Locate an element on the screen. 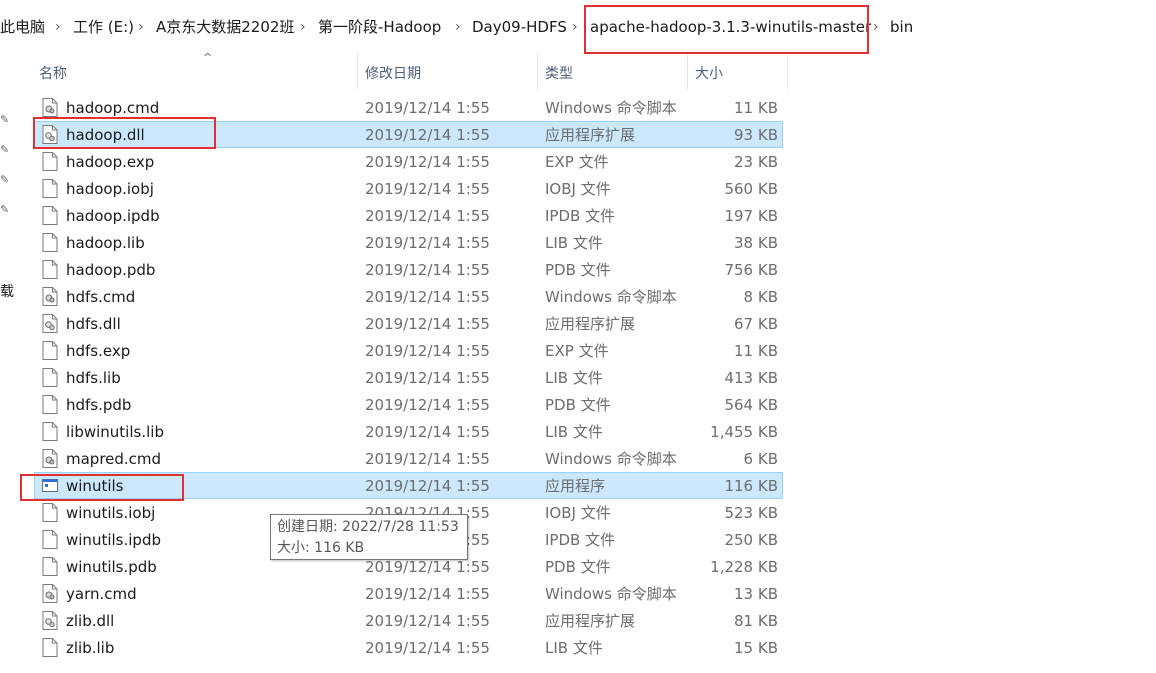 Image resolution: width=1156 pixels, height=673 pixels. file-name: hadoop.iobj is located at coordinates (110, 189).